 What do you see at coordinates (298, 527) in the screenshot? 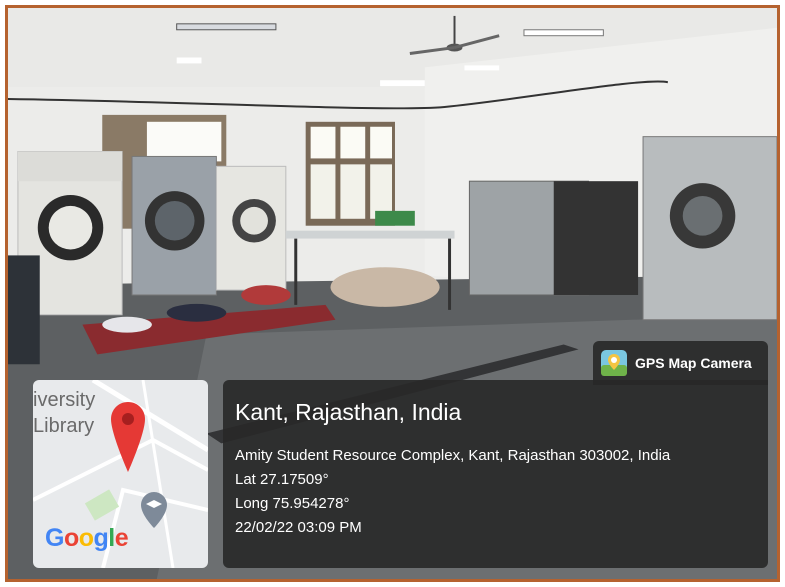
I see `timestamp: 22/02/22 03:09 PM` at bounding box center [298, 527].